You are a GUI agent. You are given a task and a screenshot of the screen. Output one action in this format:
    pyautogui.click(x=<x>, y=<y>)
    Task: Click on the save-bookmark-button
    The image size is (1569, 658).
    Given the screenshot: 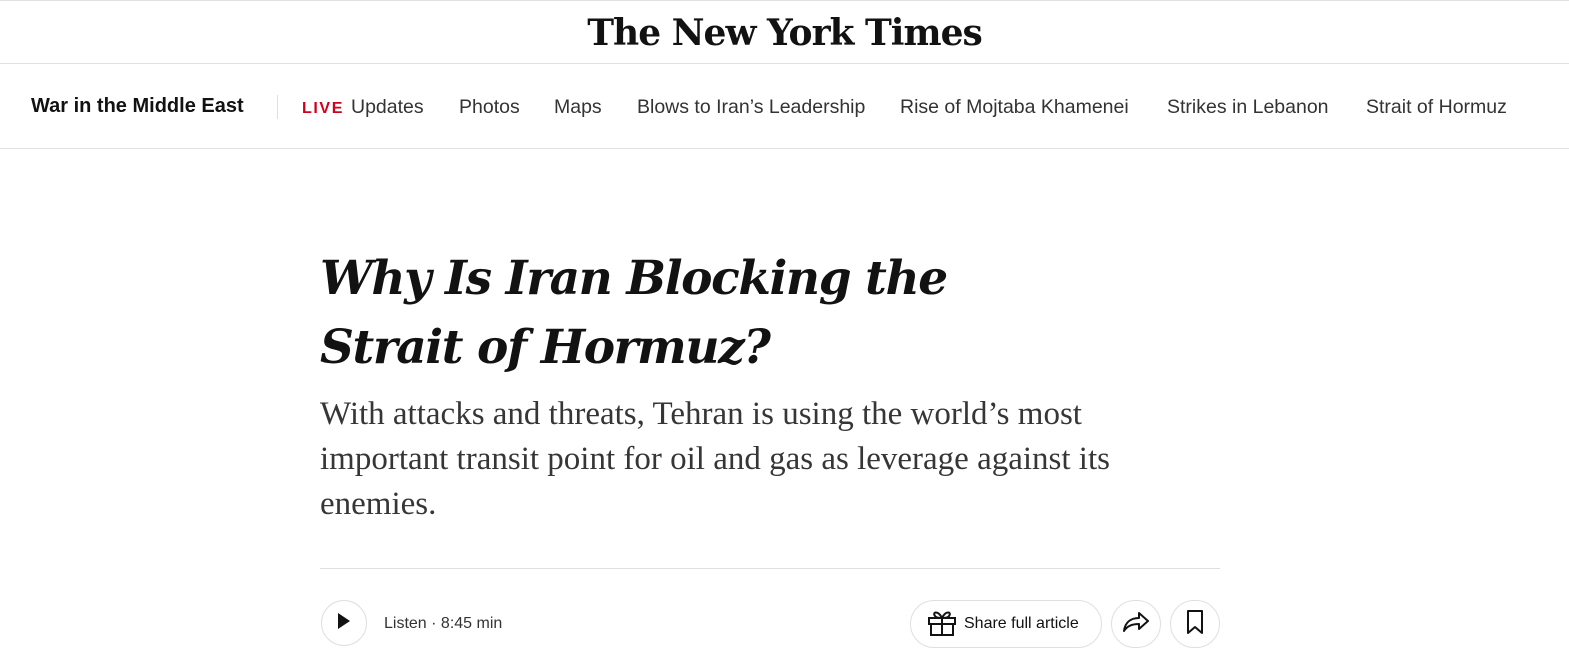 What is the action you would take?
    pyautogui.click(x=1195, y=624)
    